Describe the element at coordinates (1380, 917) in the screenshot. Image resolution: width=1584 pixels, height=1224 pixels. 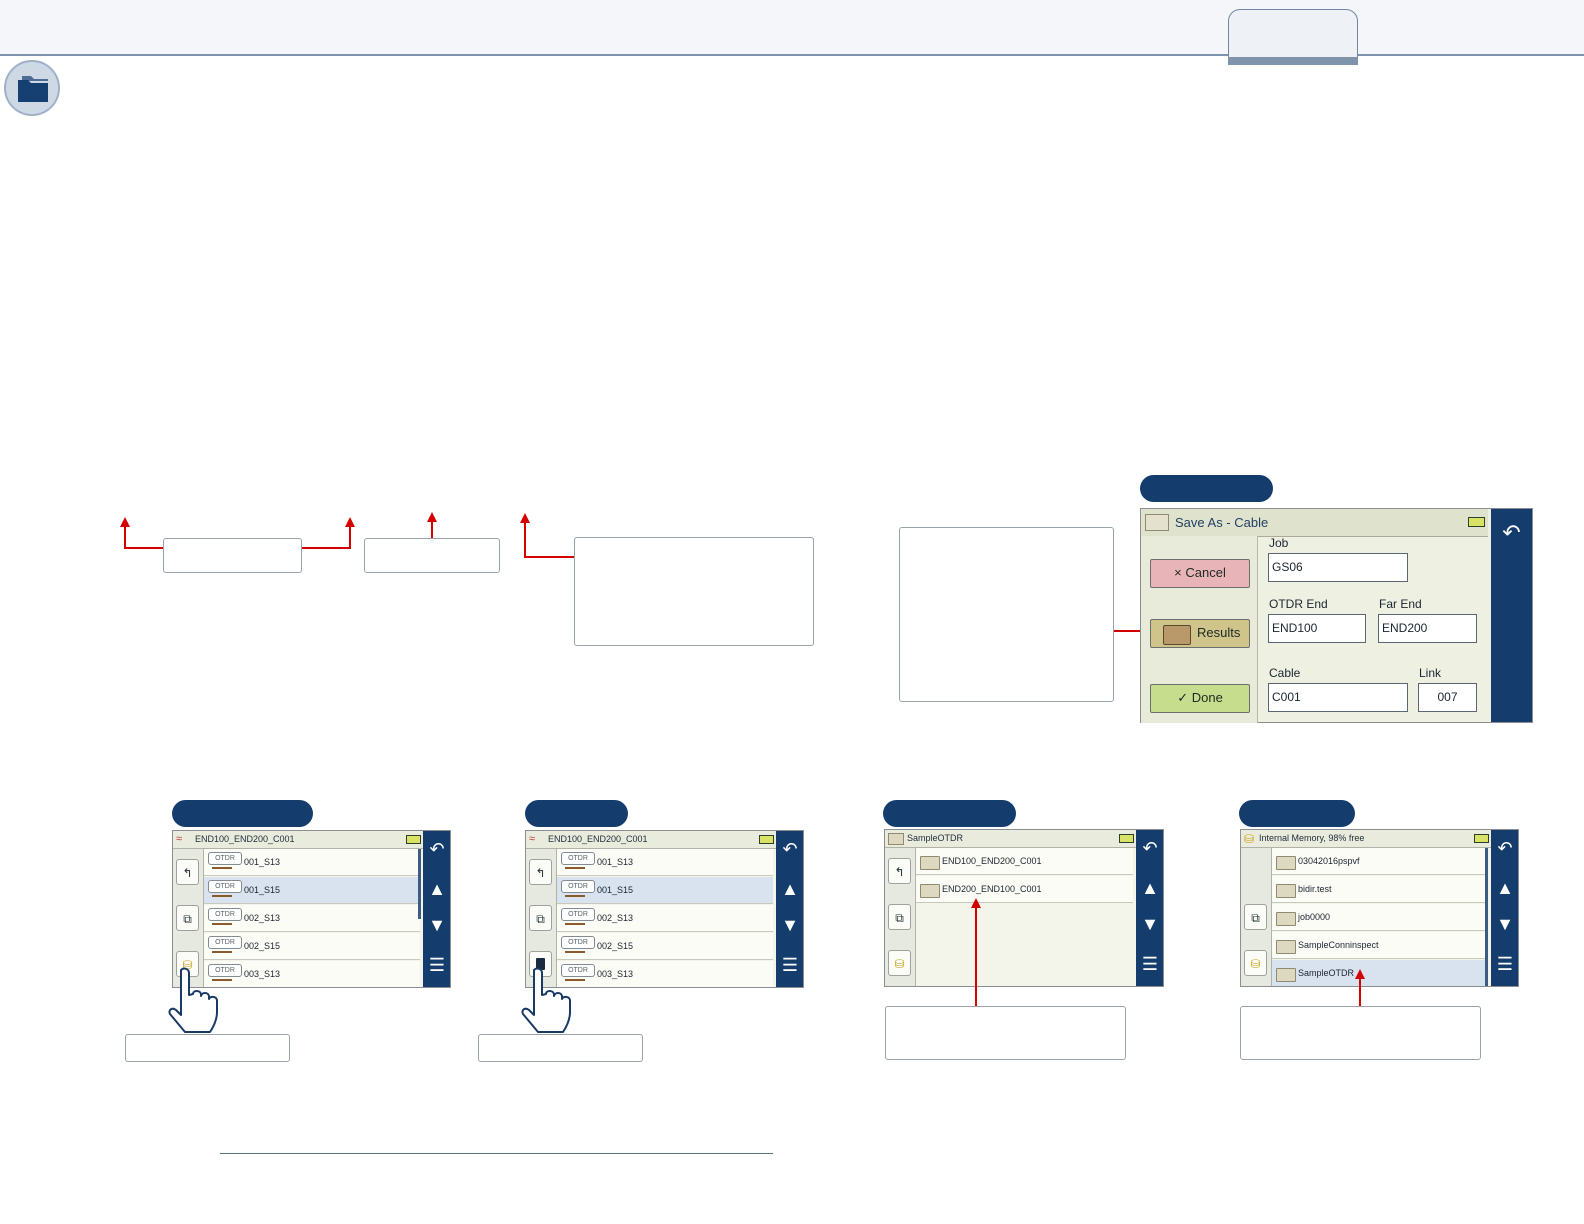
I see `list-item: job0000` at that location.